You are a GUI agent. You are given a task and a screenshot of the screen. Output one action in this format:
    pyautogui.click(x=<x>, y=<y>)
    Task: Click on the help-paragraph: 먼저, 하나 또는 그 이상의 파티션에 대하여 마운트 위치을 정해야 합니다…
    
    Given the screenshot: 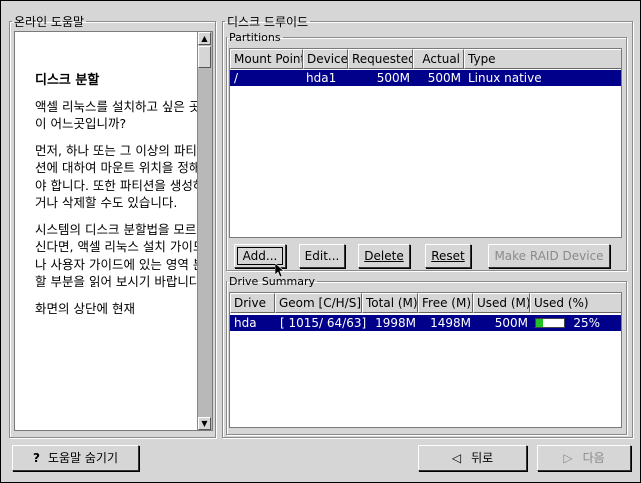 What is the action you would take?
    pyautogui.click(x=120, y=176)
    